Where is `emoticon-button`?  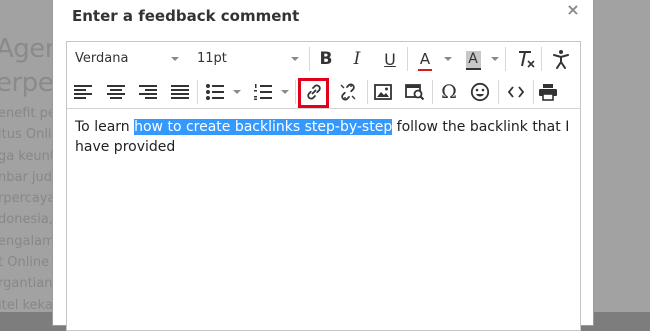 emoticon-button is located at coordinates (480, 92).